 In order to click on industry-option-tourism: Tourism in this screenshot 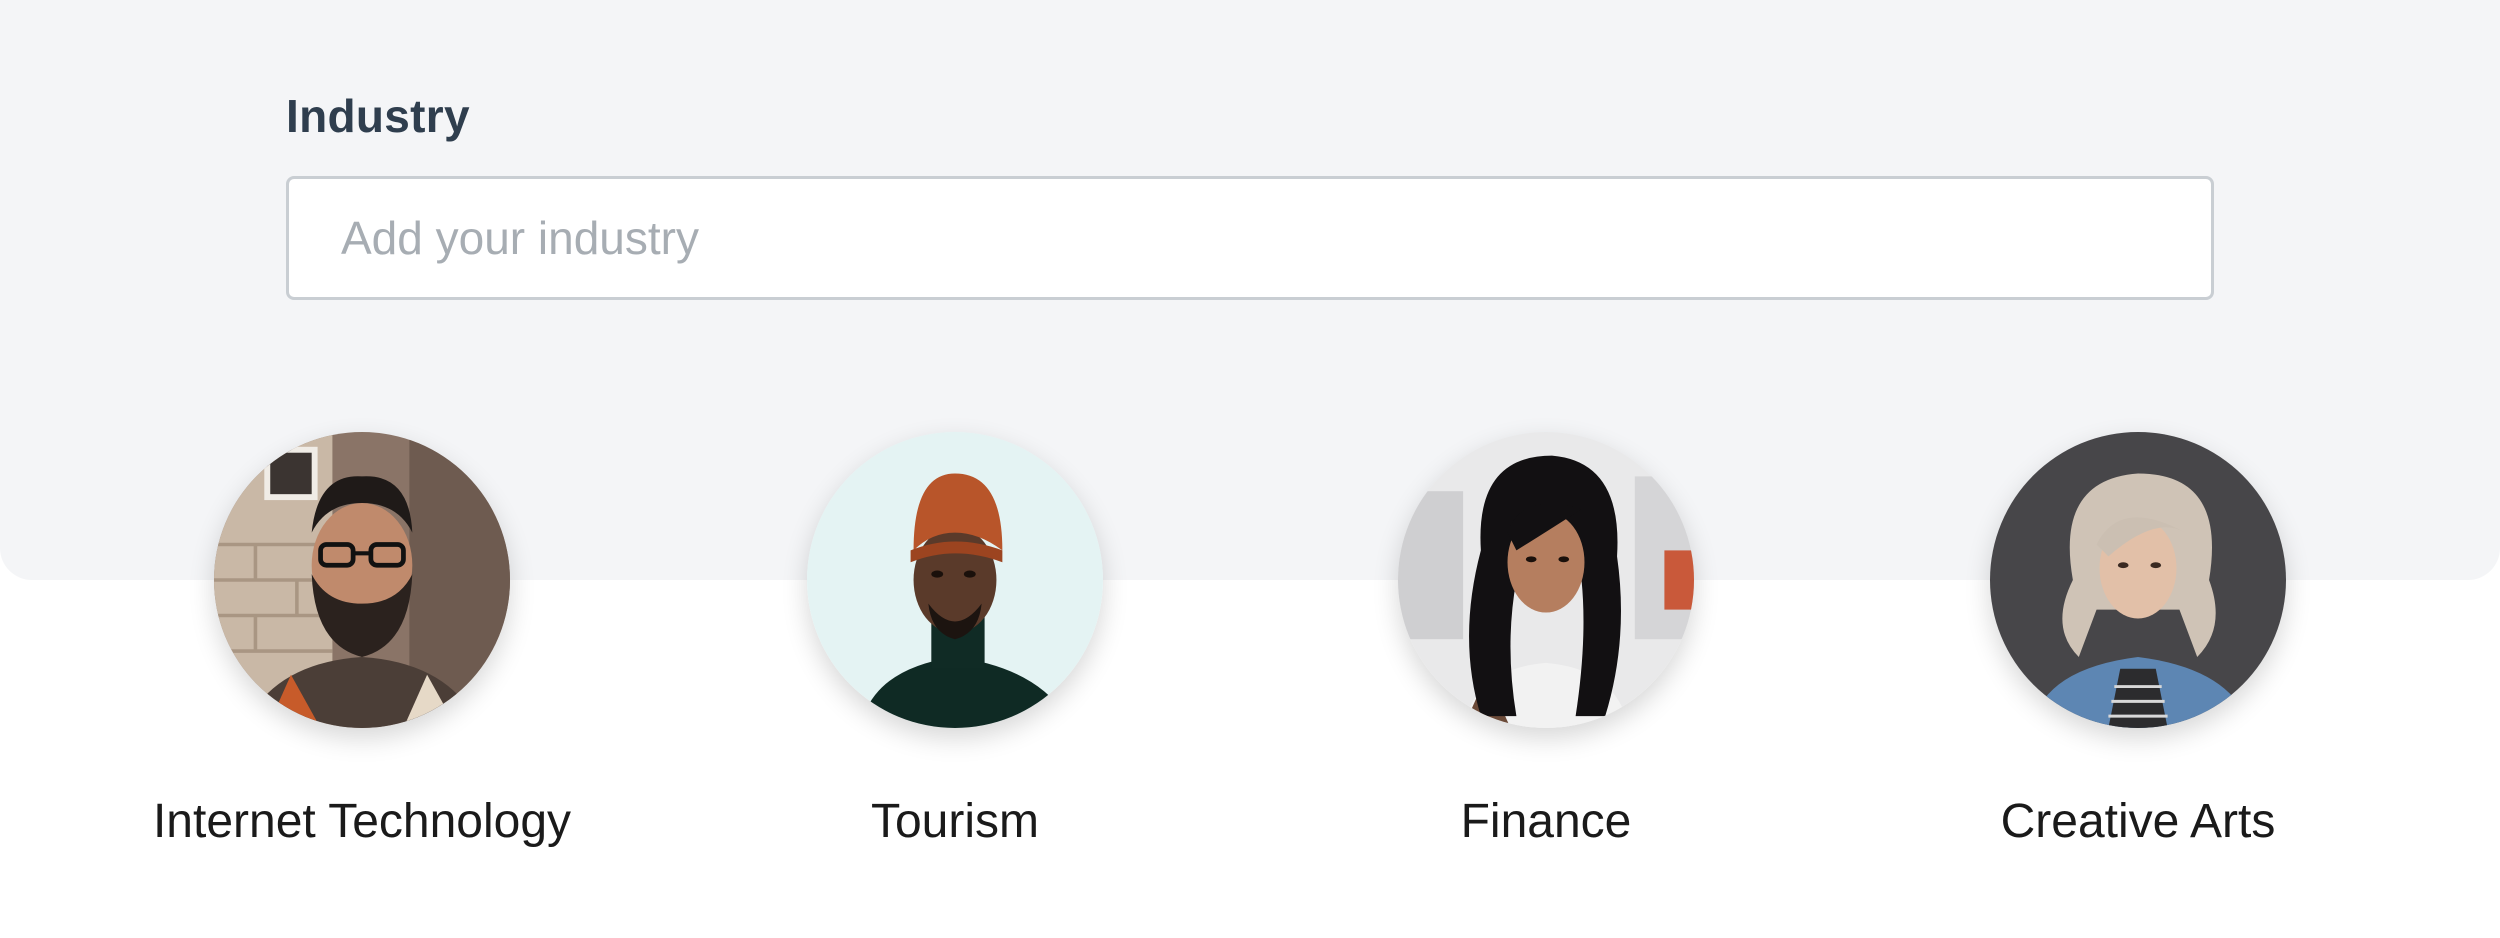, I will do `click(955, 641)`.